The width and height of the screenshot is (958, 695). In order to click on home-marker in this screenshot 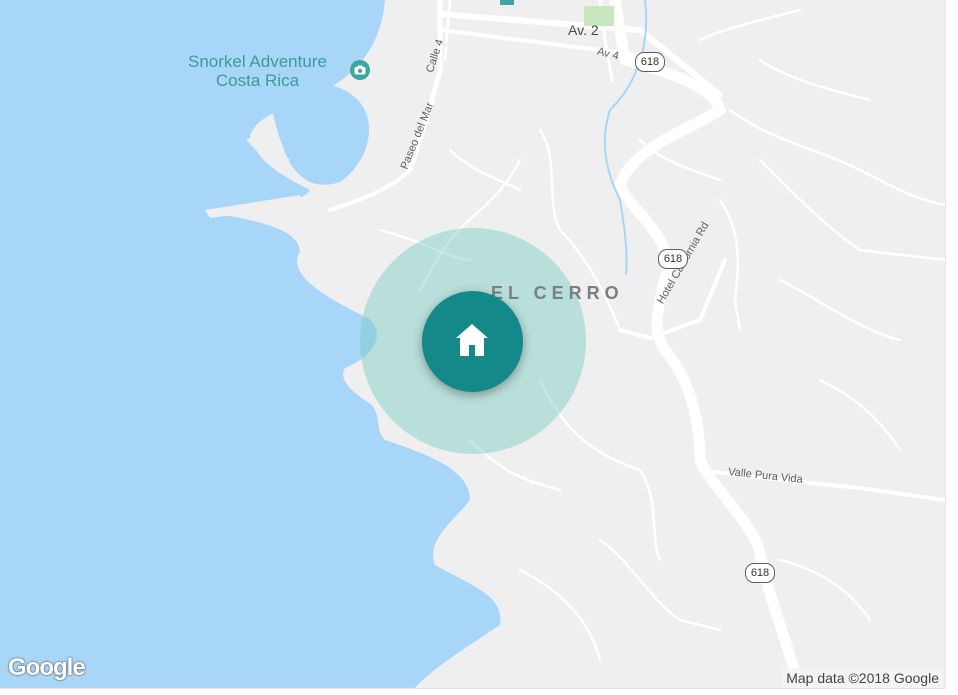, I will do `click(472, 341)`.